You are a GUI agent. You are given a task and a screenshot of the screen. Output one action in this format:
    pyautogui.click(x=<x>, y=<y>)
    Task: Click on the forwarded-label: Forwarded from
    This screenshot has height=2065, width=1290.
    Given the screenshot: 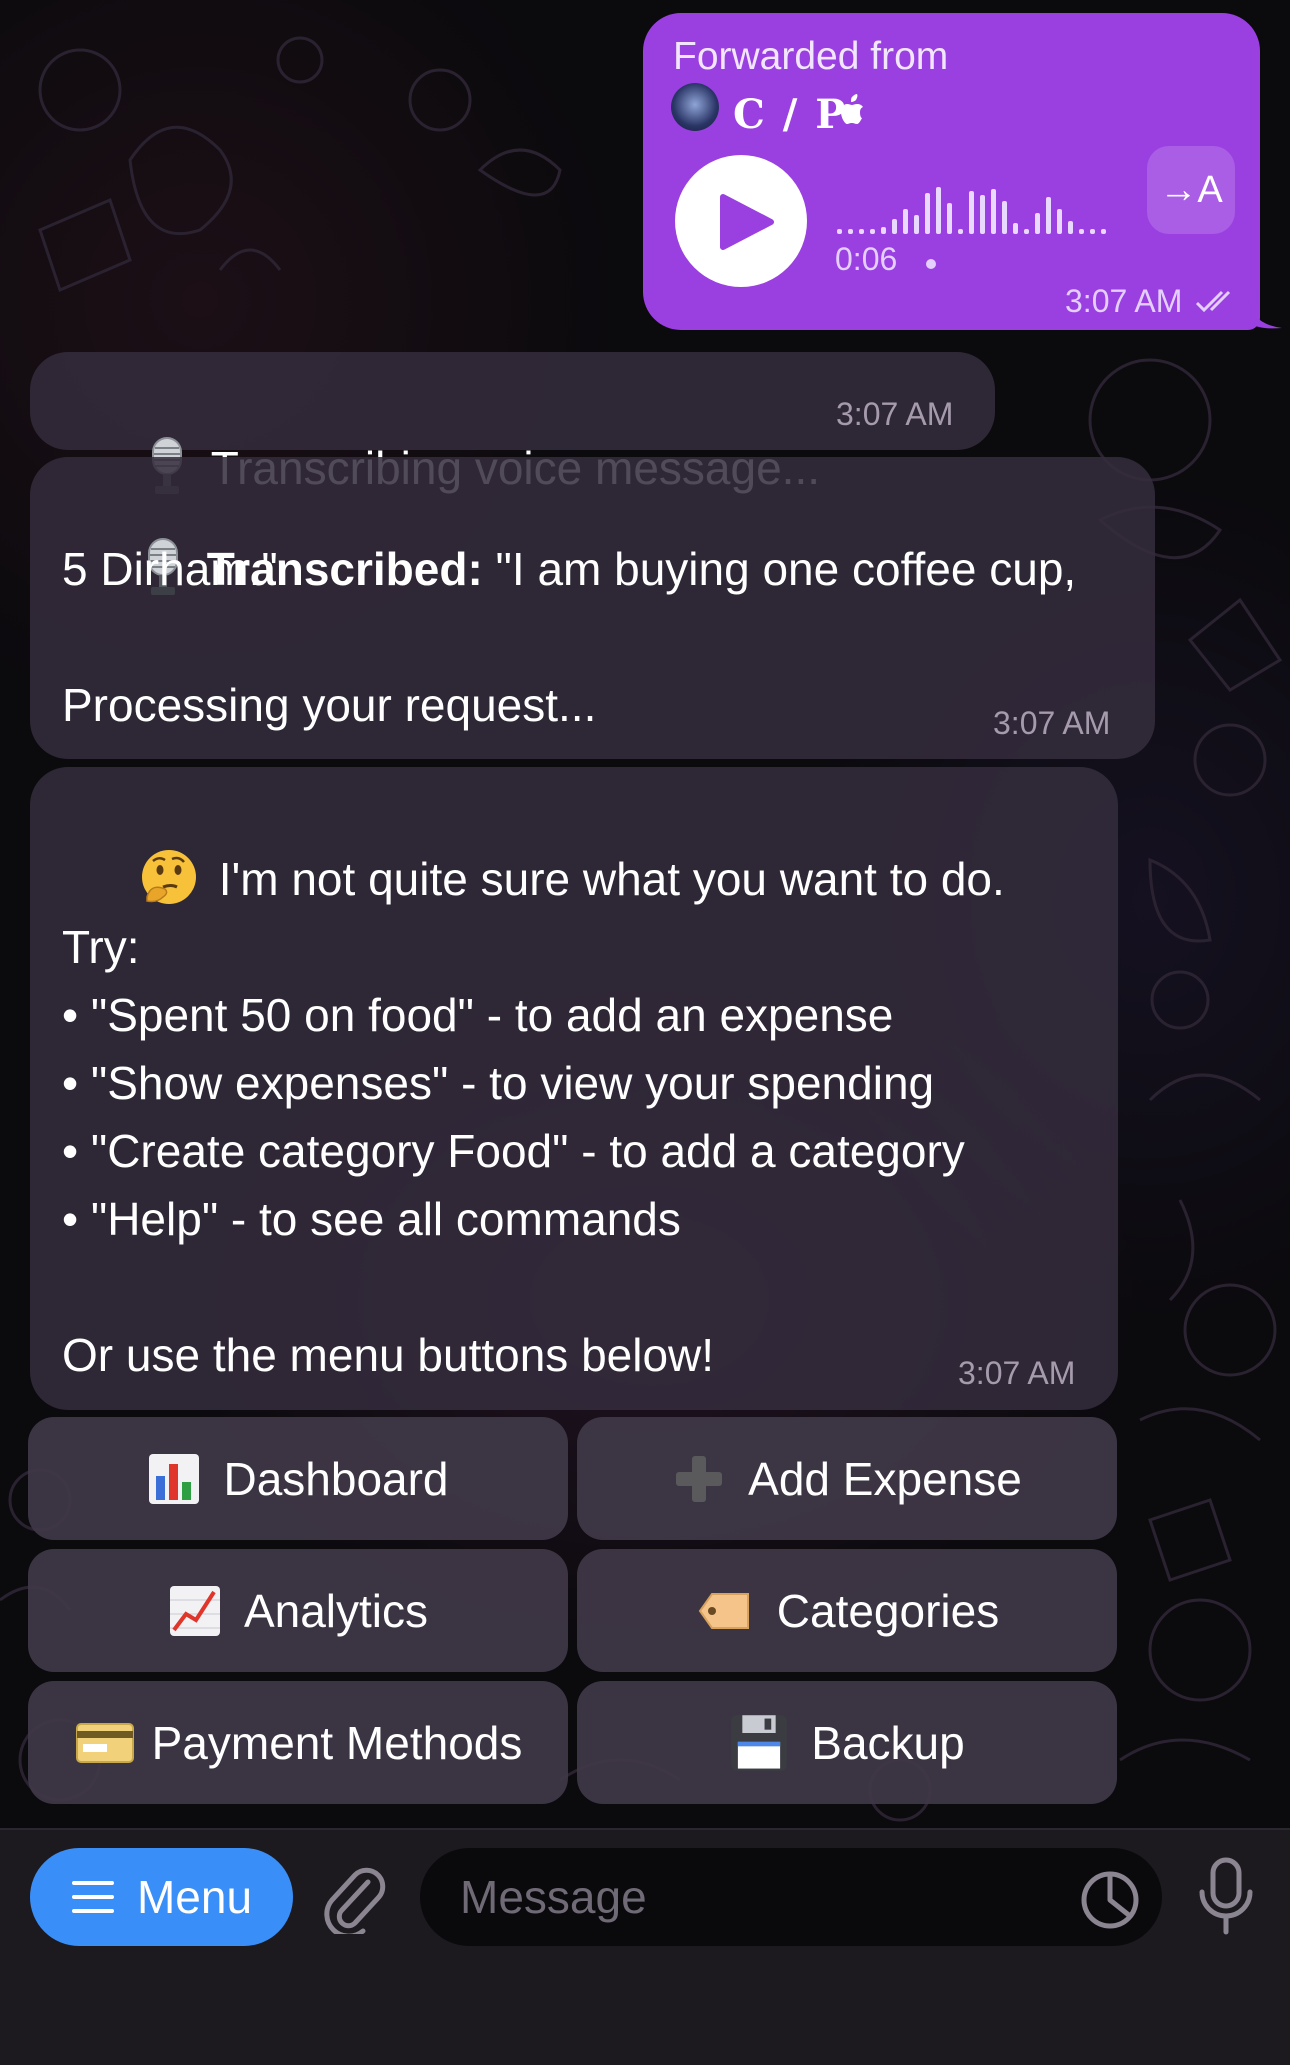 What is the action you would take?
    pyautogui.click(x=811, y=56)
    